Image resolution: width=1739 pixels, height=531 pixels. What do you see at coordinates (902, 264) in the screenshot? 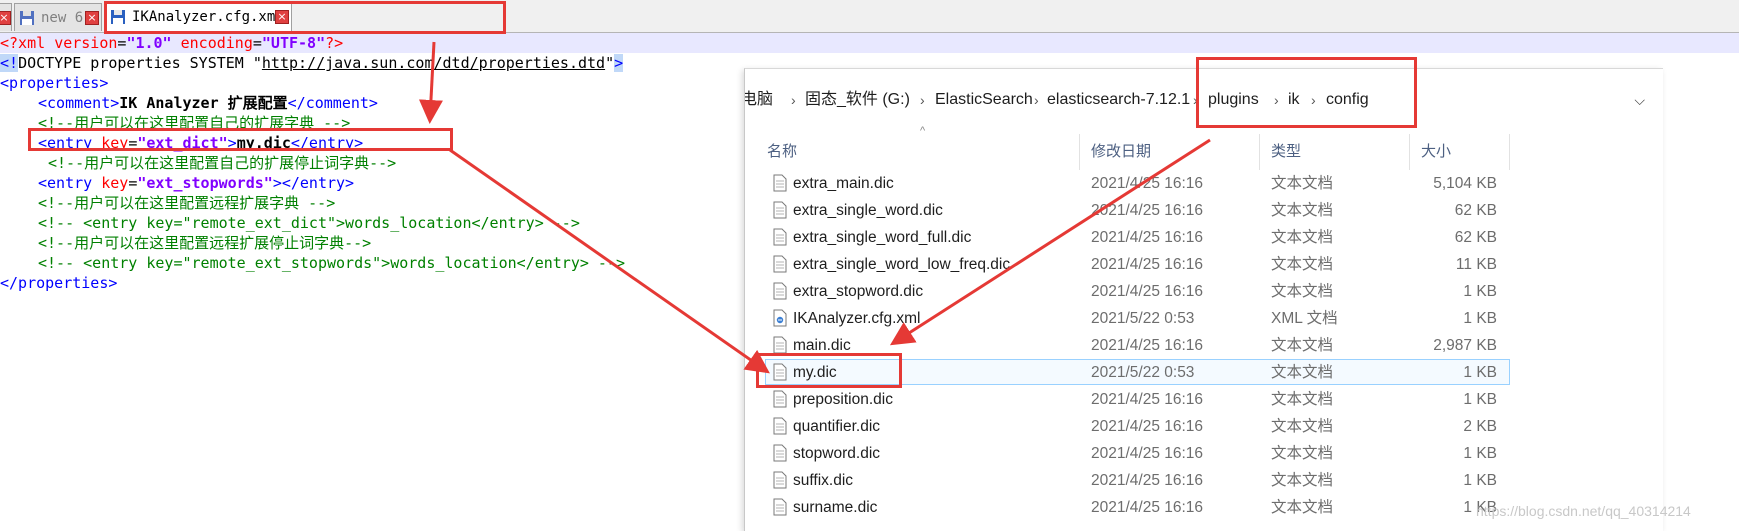
I see `file-name: extra_single_word_low_freq.dic` at bounding box center [902, 264].